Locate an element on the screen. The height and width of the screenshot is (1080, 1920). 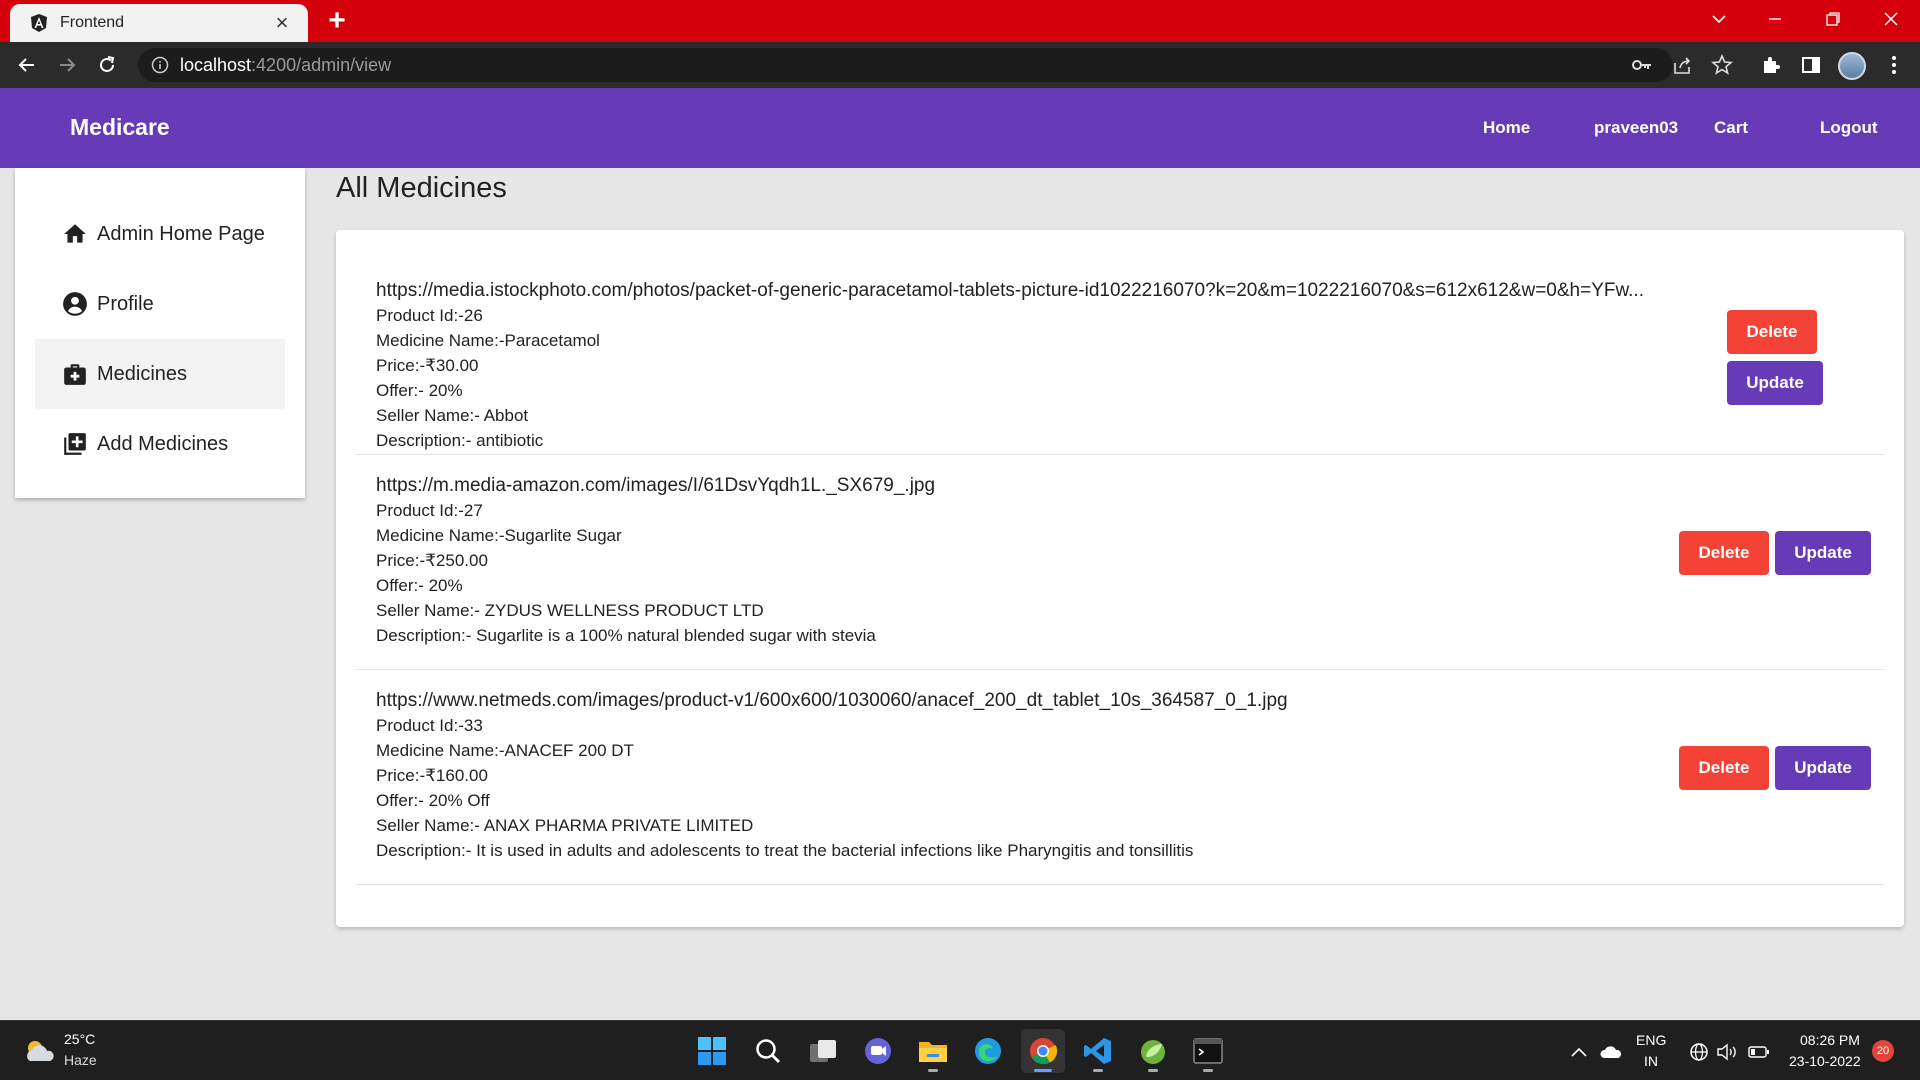
chrome-menu-icon is located at coordinates (1894, 65).